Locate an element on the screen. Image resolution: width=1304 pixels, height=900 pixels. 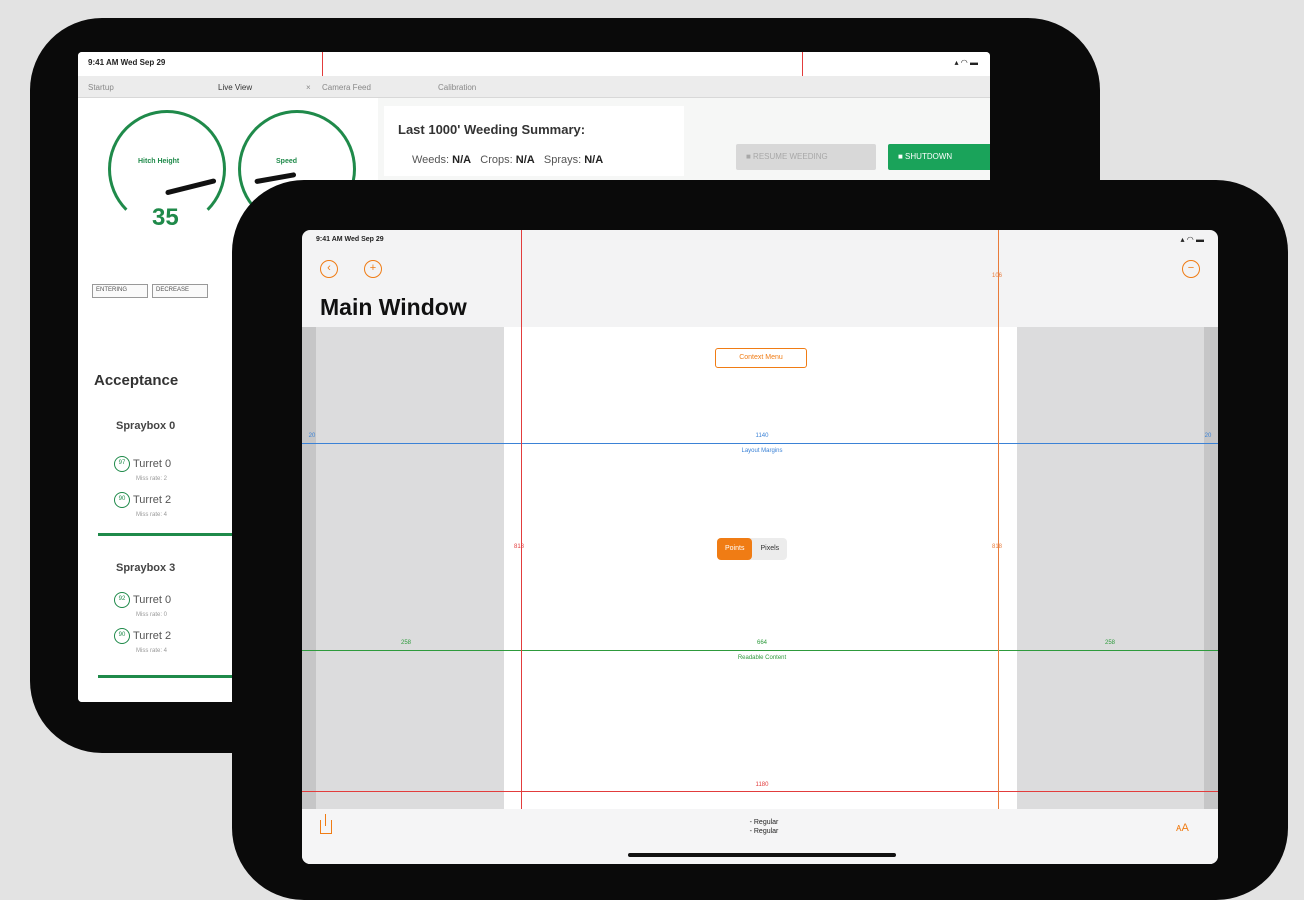
size-class-text: - Regular - Regular is located at coordinates (764, 827).